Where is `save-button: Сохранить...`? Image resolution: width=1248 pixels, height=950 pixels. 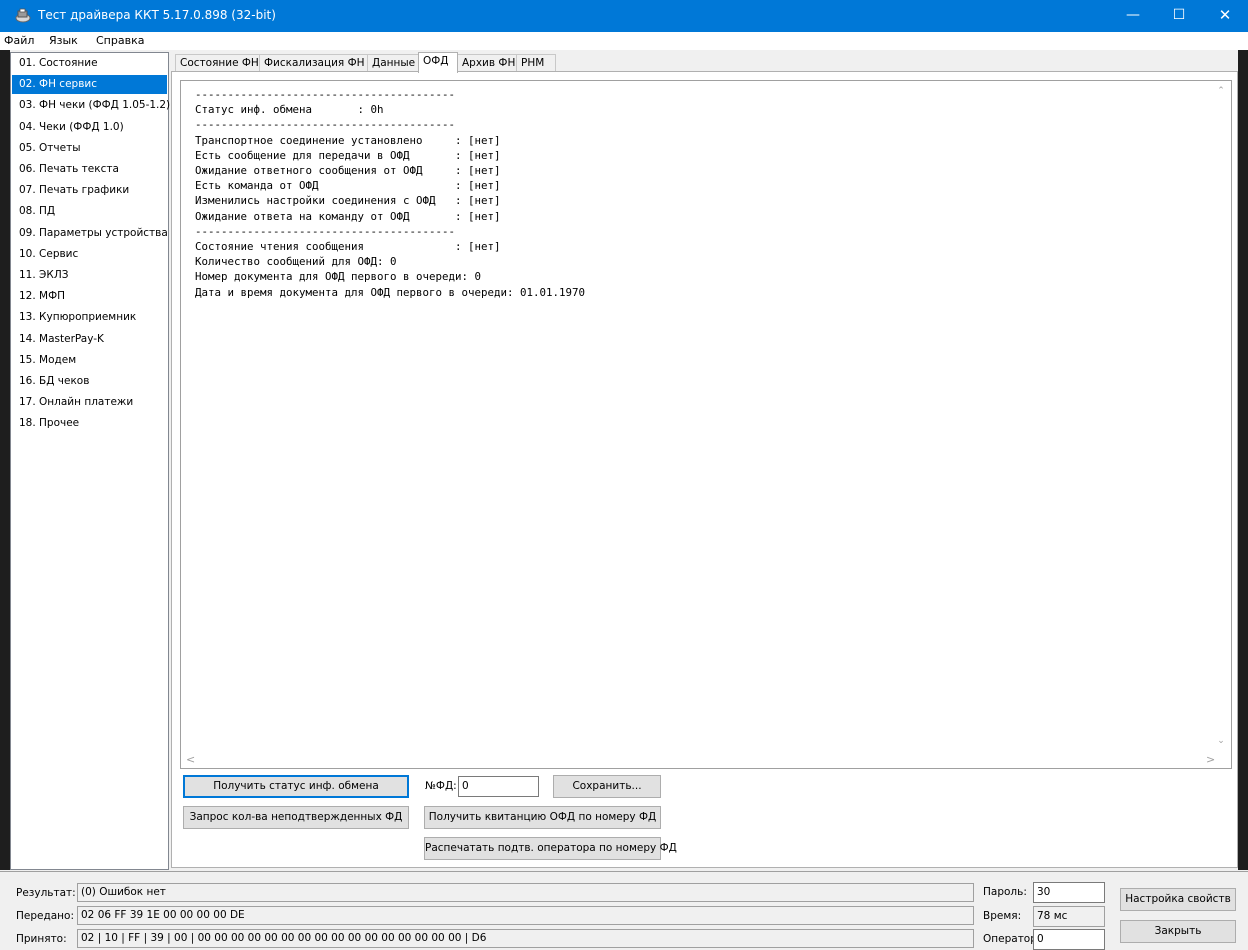
save-button: Сохранить... is located at coordinates (607, 786).